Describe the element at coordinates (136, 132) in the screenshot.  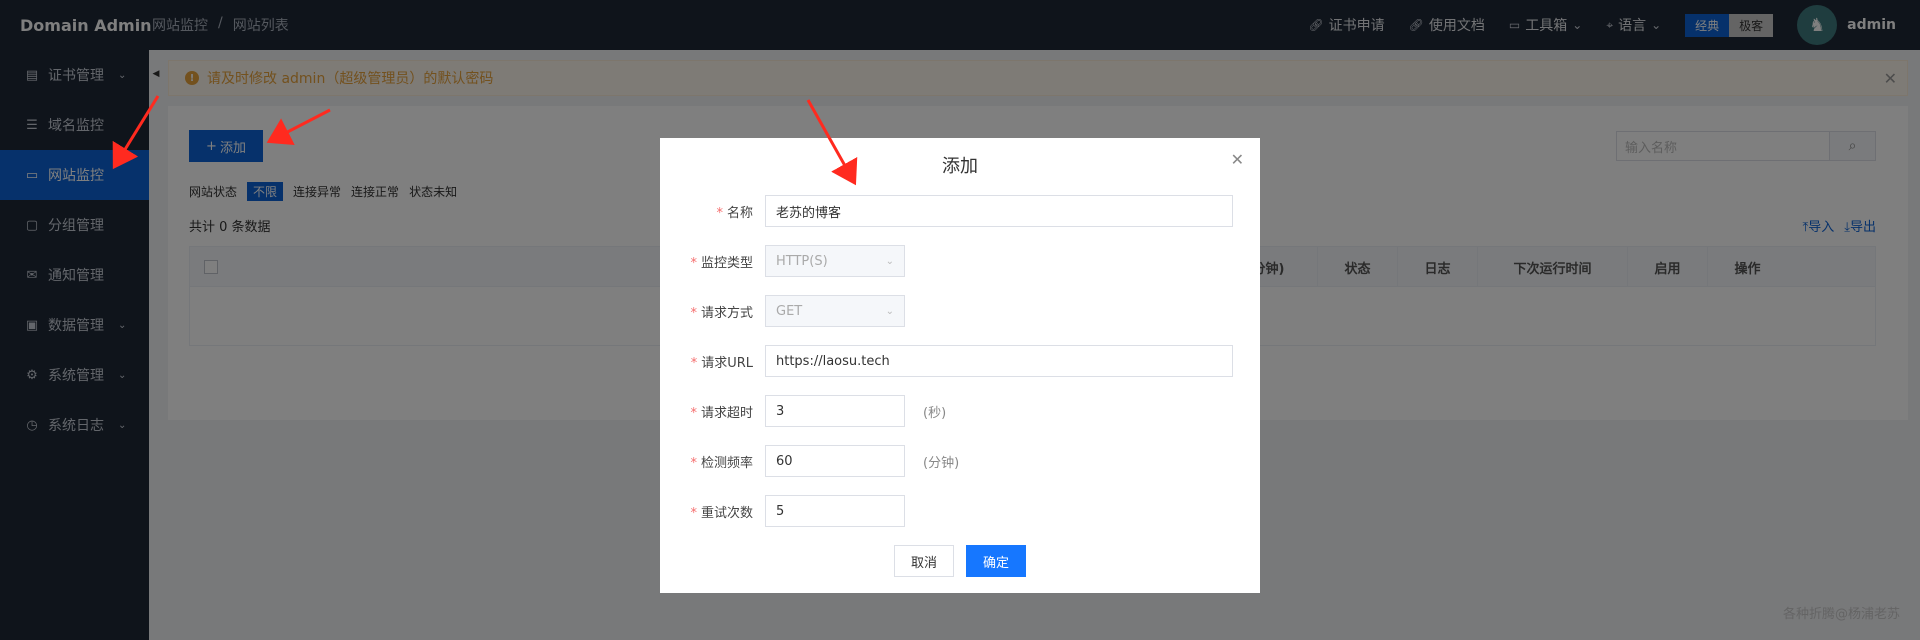
I see `arrow-to-sidebar` at that location.